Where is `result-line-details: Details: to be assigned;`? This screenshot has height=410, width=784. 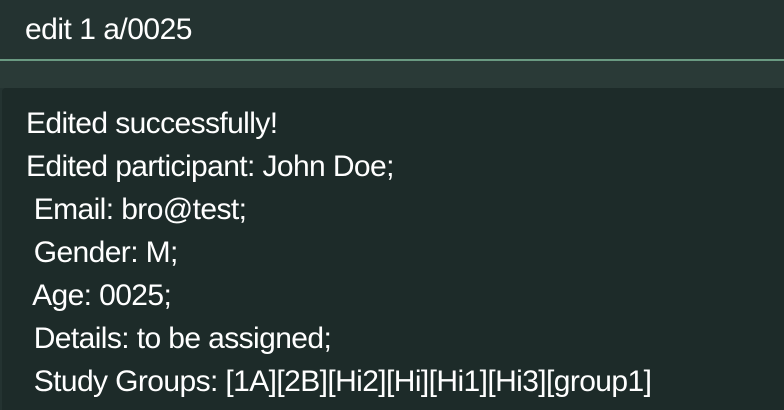
result-line-details: Details: to be assigned; is located at coordinates (179, 338).